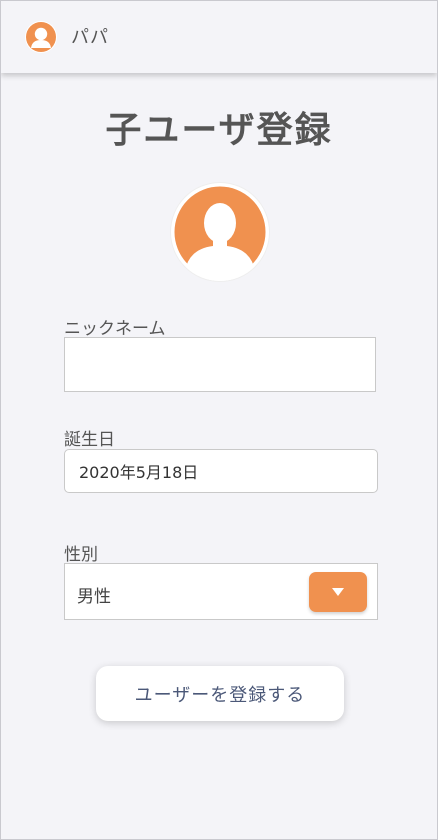 Image resolution: width=438 pixels, height=840 pixels. Describe the element at coordinates (221, 591) in the screenshot. I see `gender-select: 男性` at that location.